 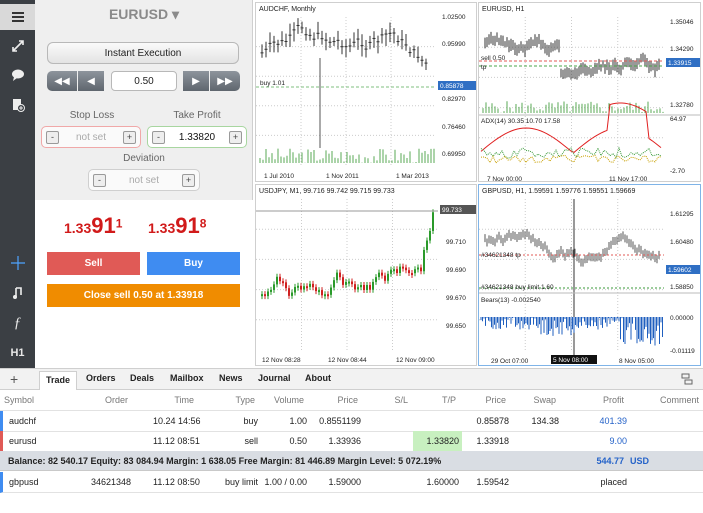 What do you see at coordinates (250, 421) in the screenshot?
I see `cell-type: buy` at bounding box center [250, 421].